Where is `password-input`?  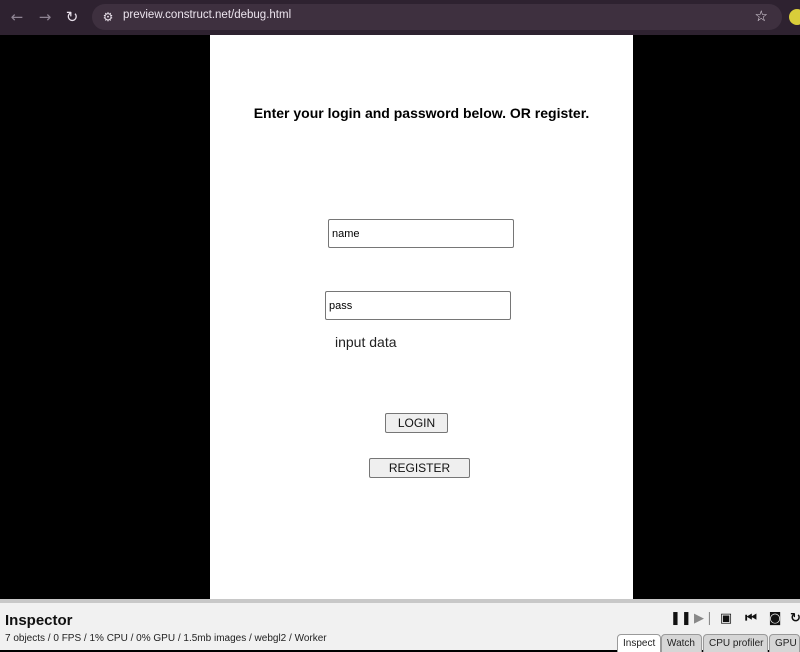
password-input is located at coordinates (418, 305).